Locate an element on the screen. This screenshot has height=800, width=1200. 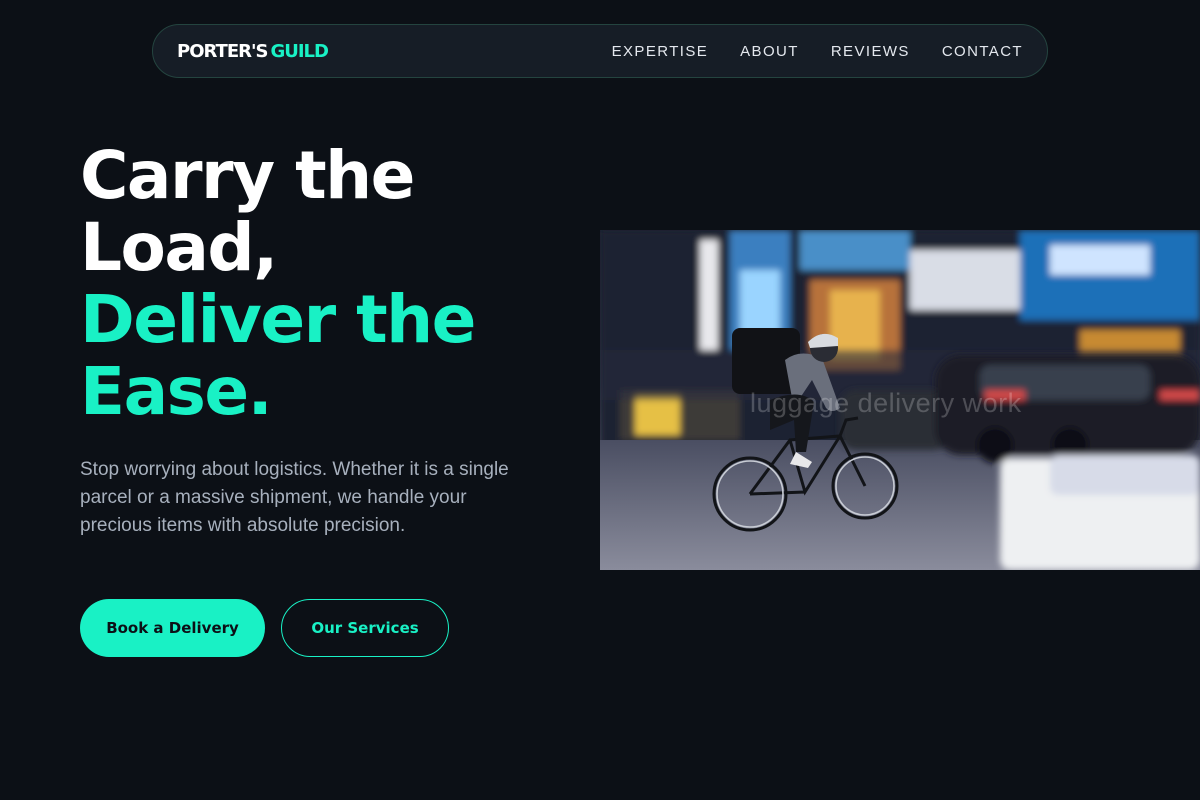
logo-text-guild: GUILD is located at coordinates (299, 51).